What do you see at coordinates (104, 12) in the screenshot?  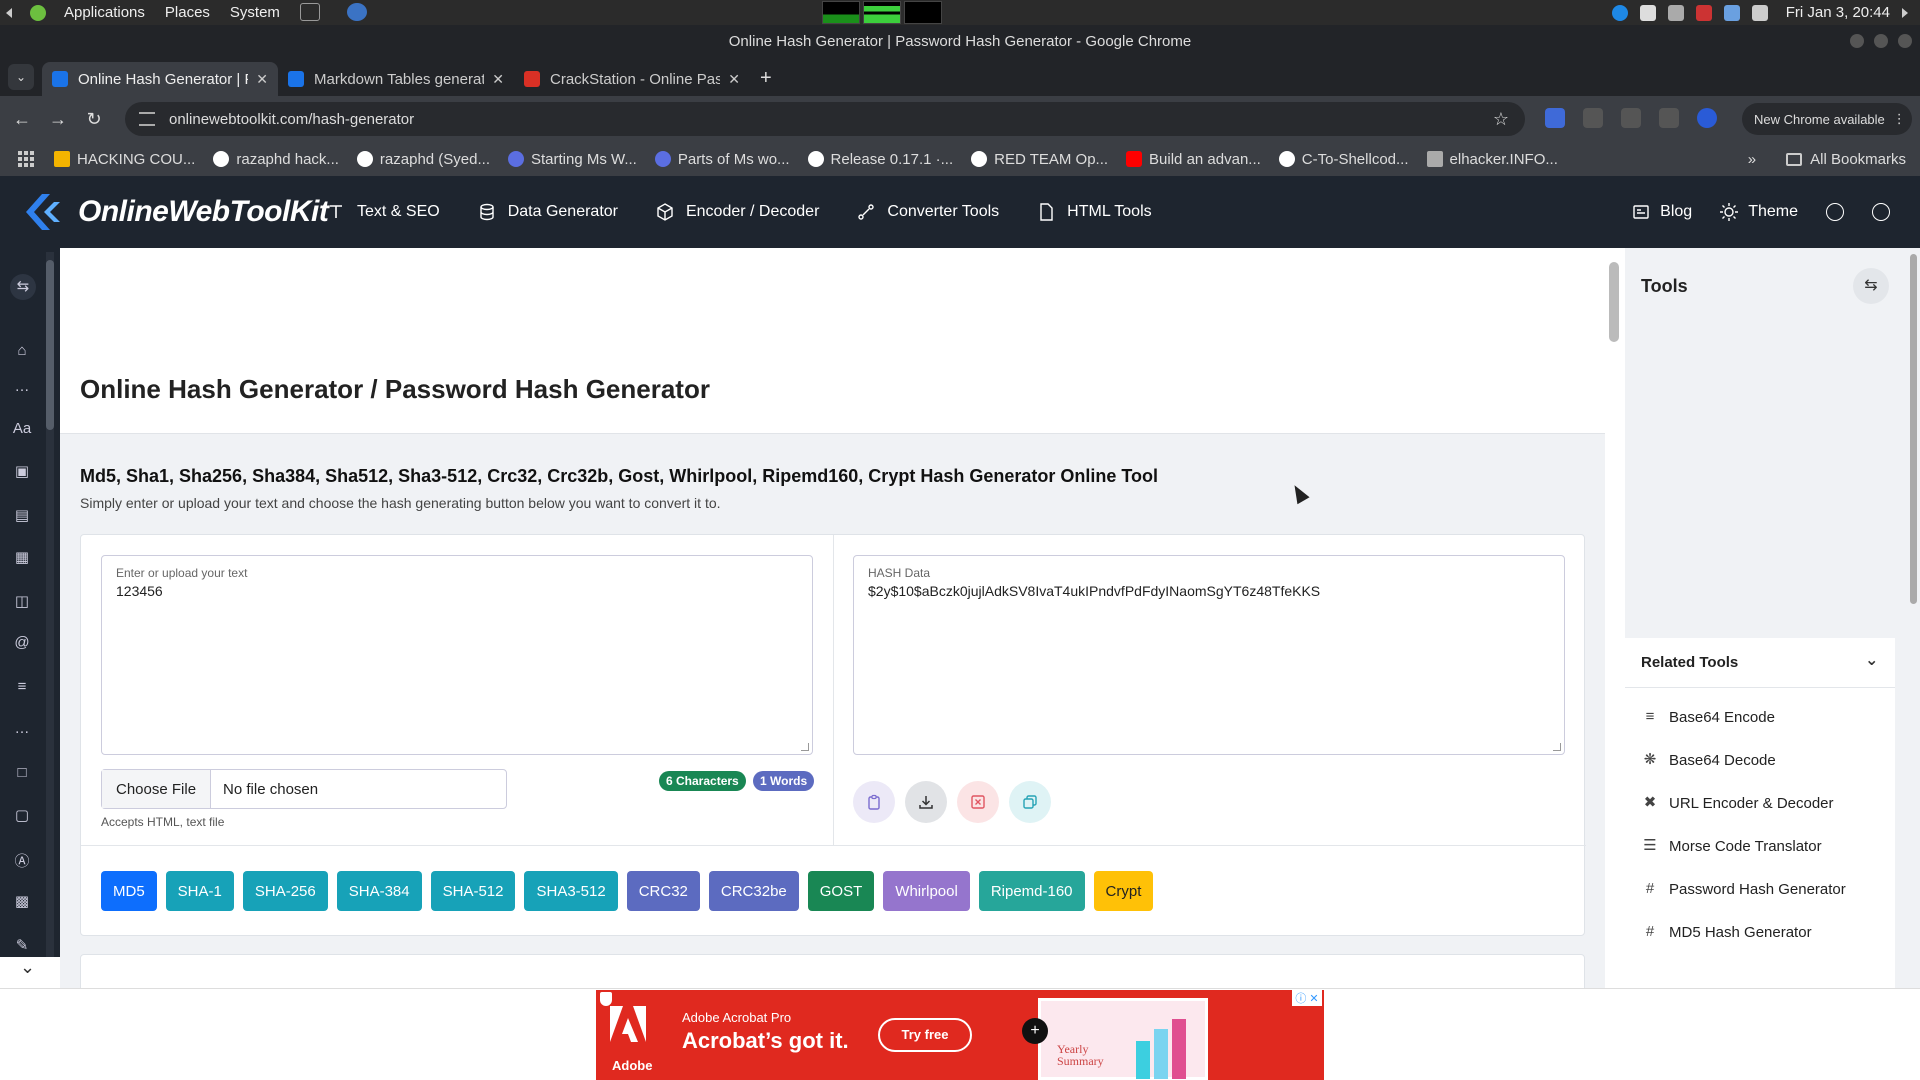 I see `os-menu-applications: Applications` at bounding box center [104, 12].